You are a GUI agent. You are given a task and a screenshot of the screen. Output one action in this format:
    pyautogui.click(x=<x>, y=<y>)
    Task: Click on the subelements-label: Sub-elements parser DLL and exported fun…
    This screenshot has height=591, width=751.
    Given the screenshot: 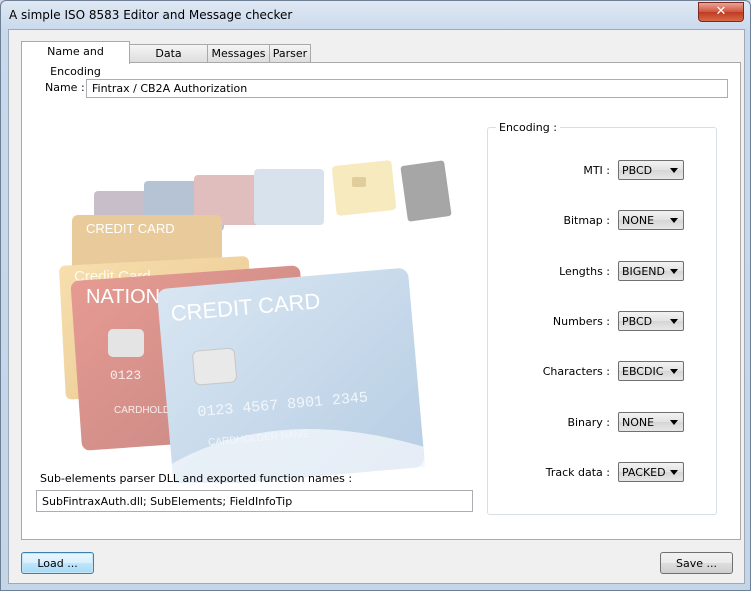 What is the action you would take?
    pyautogui.click(x=196, y=478)
    